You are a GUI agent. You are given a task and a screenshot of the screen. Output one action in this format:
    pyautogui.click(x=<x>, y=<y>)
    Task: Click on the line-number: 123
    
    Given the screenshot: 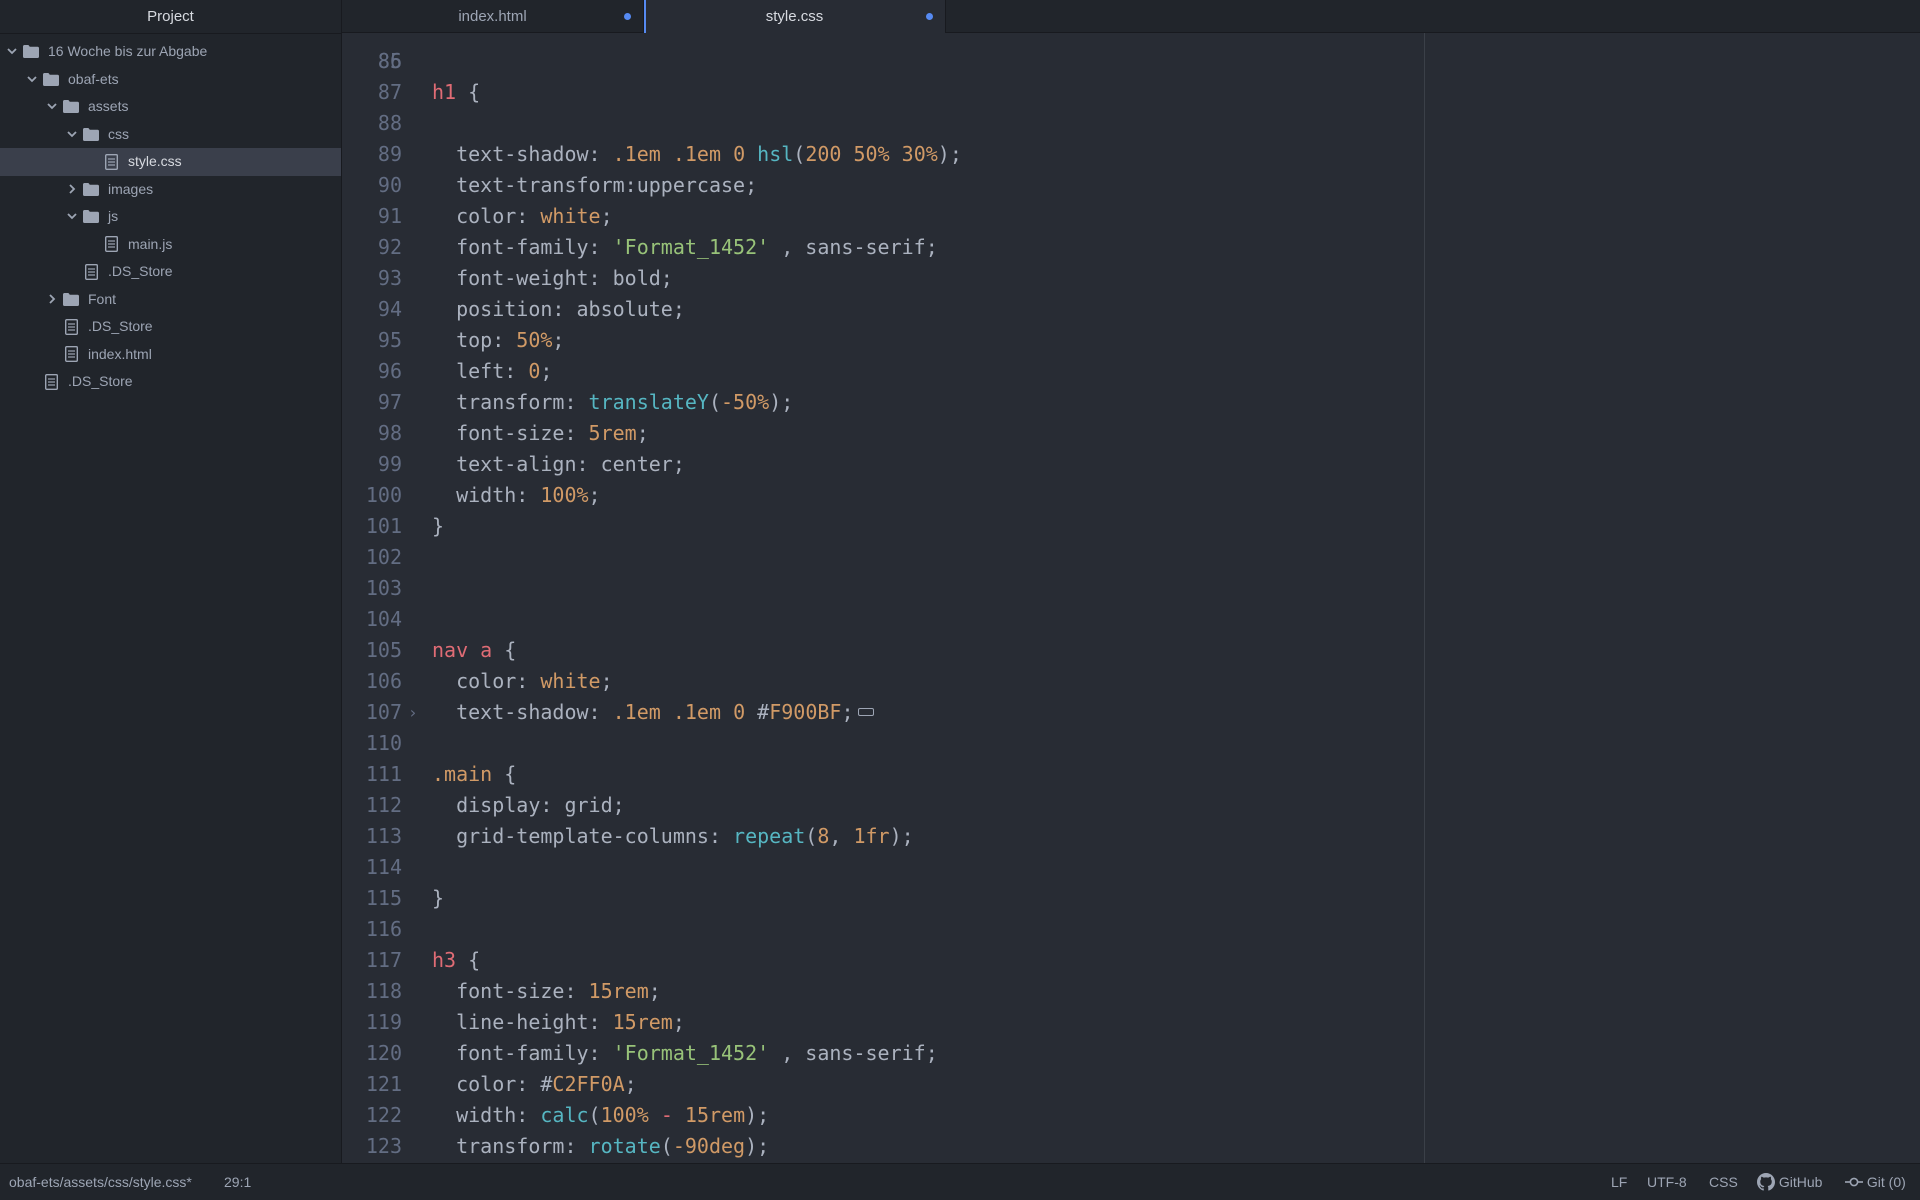 What is the action you would take?
    pyautogui.click(x=372, y=1146)
    